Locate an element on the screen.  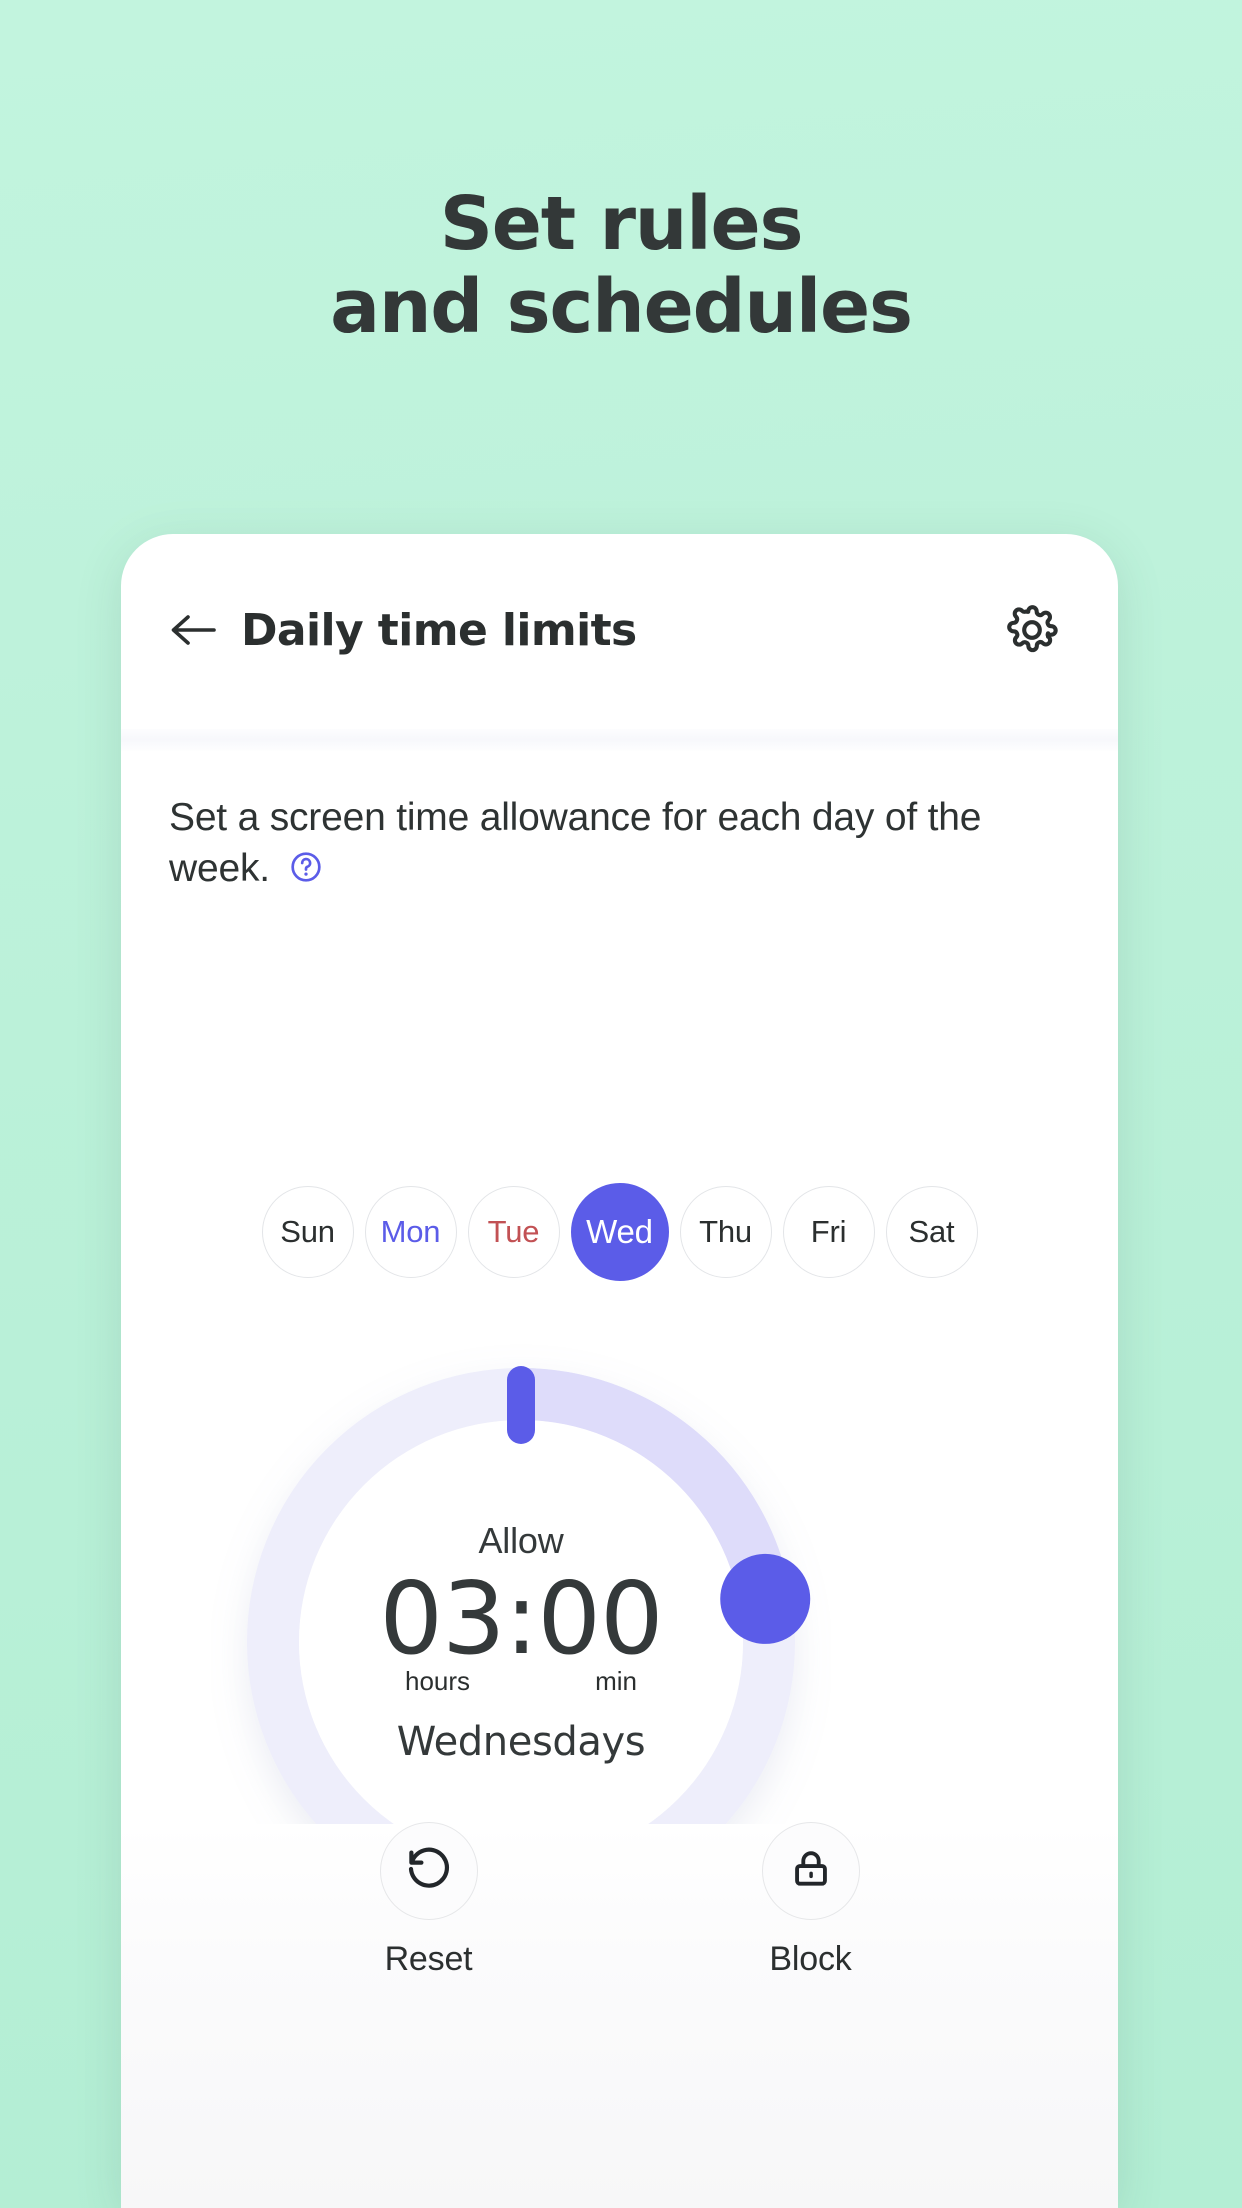
day-chip-fri: Fri is located at coordinates (828, 1232).